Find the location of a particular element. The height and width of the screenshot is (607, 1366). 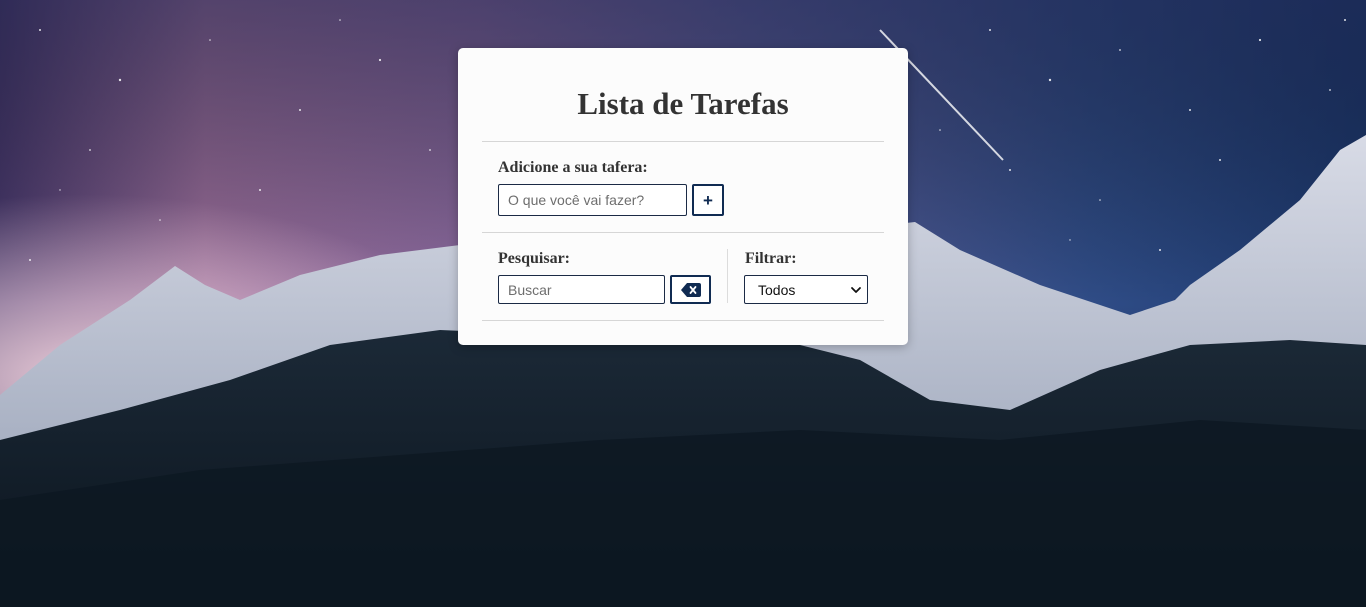

filter-selected-value: Todos is located at coordinates (777, 289).